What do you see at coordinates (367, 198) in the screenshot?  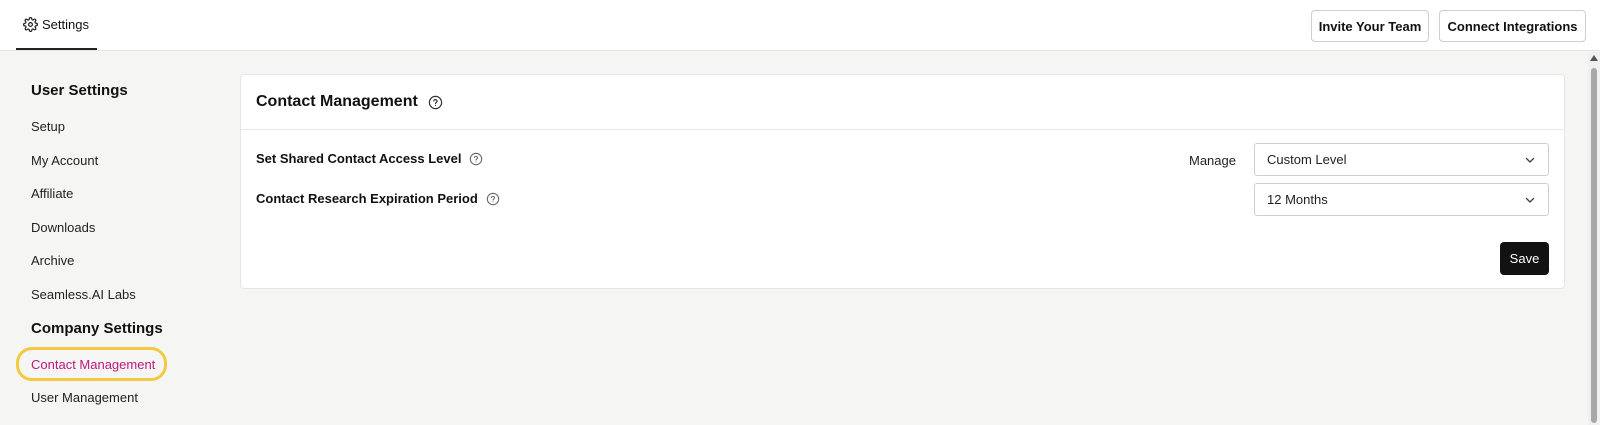 I see `expiration-label: Contact Research Expiration Period` at bounding box center [367, 198].